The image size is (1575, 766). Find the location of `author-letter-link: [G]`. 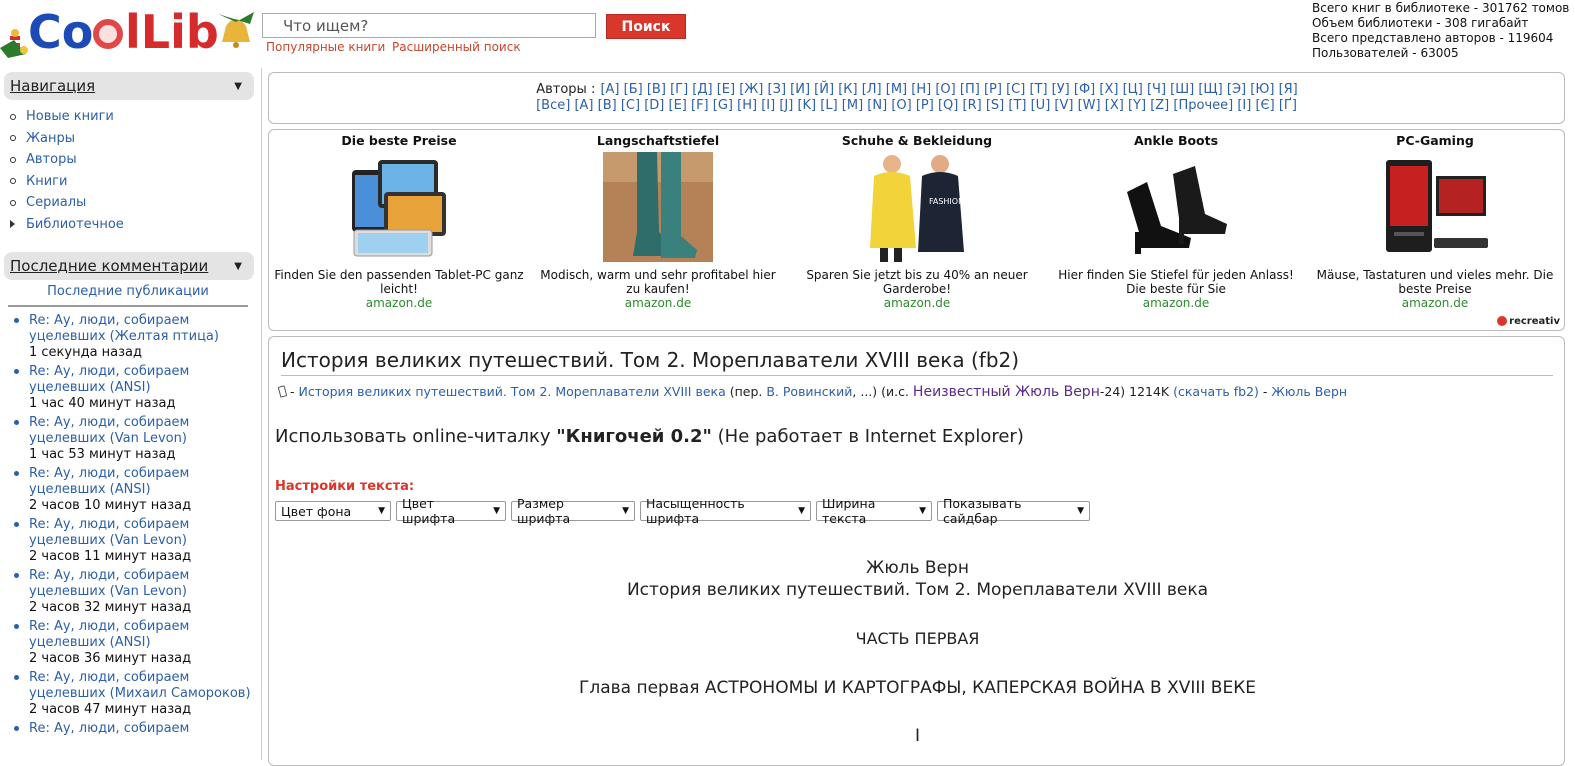

author-letter-link: [G] is located at coordinates (723, 105).